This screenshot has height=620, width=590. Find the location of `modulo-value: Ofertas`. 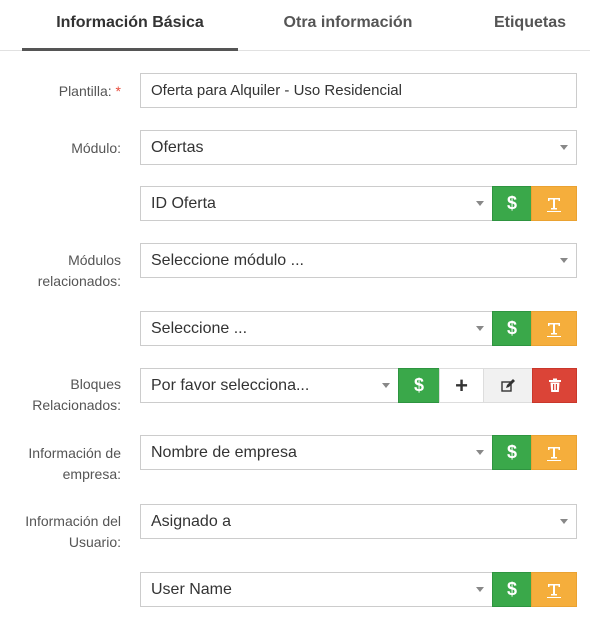

modulo-value: Ofertas is located at coordinates (177, 147).